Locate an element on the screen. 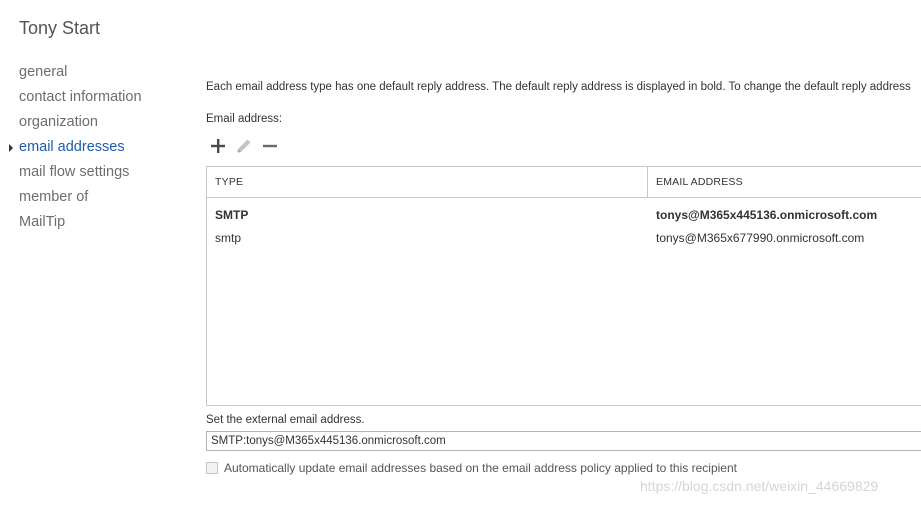 The image size is (921, 505). table-row: SMTP tonys@M365x445136.onmicrosoft.com is located at coordinates (564, 215).